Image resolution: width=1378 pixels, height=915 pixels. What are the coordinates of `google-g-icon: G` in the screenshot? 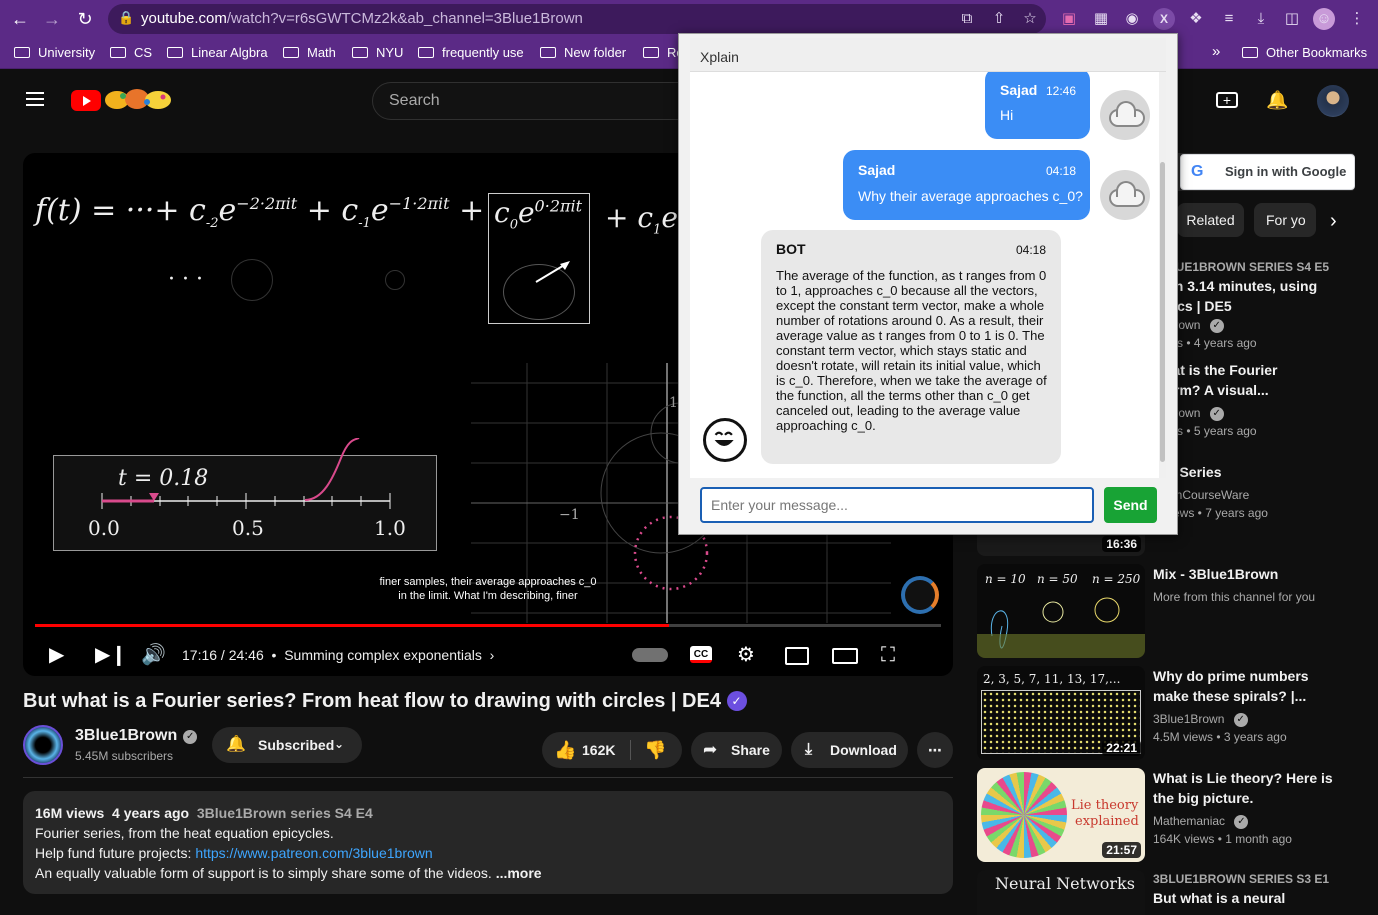 It's located at (1197, 171).